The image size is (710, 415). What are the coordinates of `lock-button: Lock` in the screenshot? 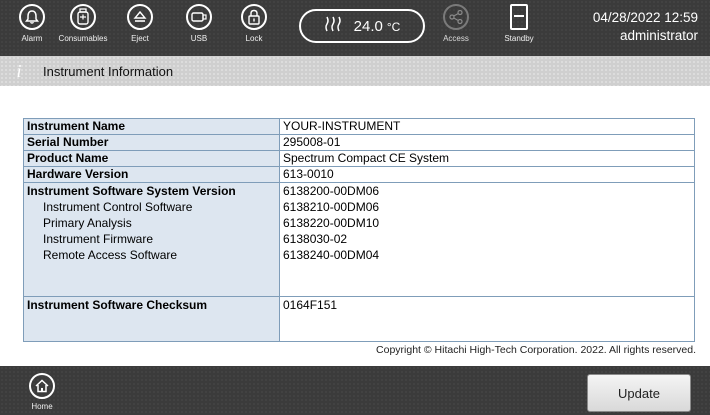 It's located at (254, 28).